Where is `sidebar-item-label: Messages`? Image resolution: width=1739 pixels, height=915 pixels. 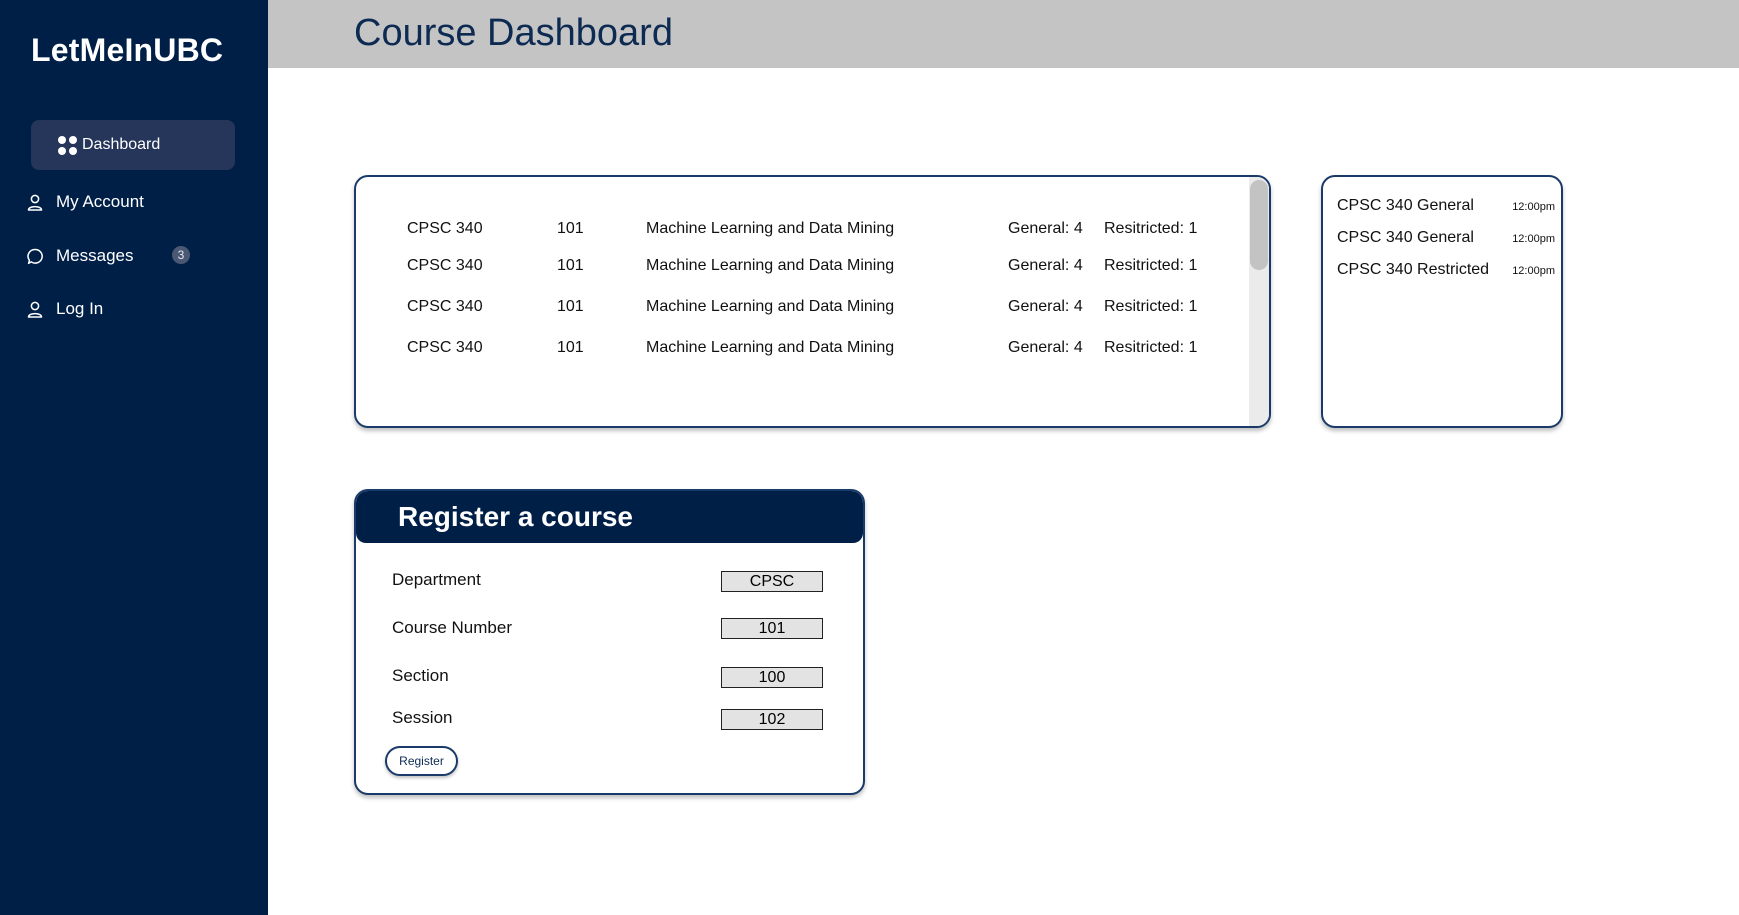
sidebar-item-label: Messages is located at coordinates (95, 255).